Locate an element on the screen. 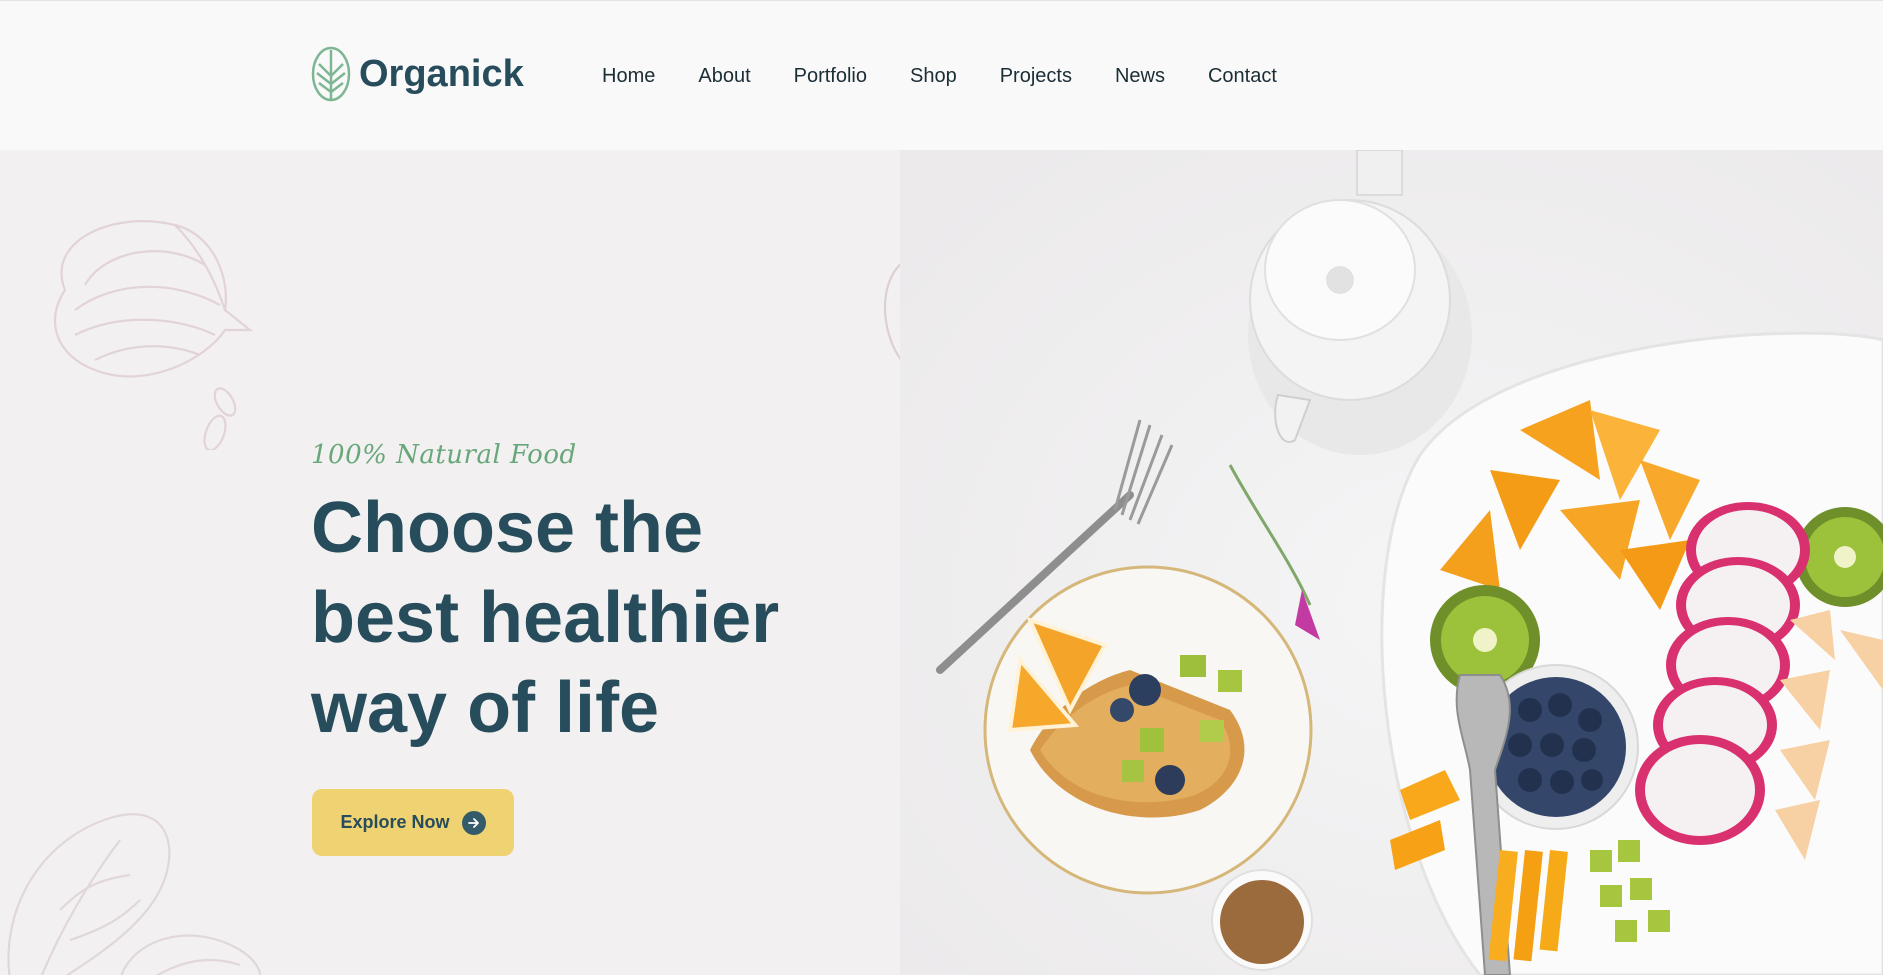 The image size is (1883, 975). explore-now-button: Explore Now is located at coordinates (413, 822).